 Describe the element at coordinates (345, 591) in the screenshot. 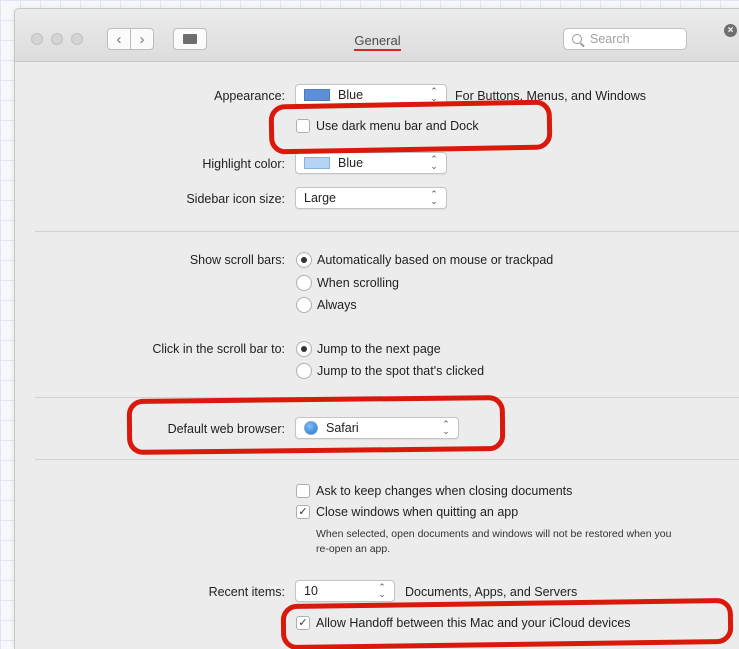

I see `recent-items-popup: 10 ⌃ ⌄` at that location.